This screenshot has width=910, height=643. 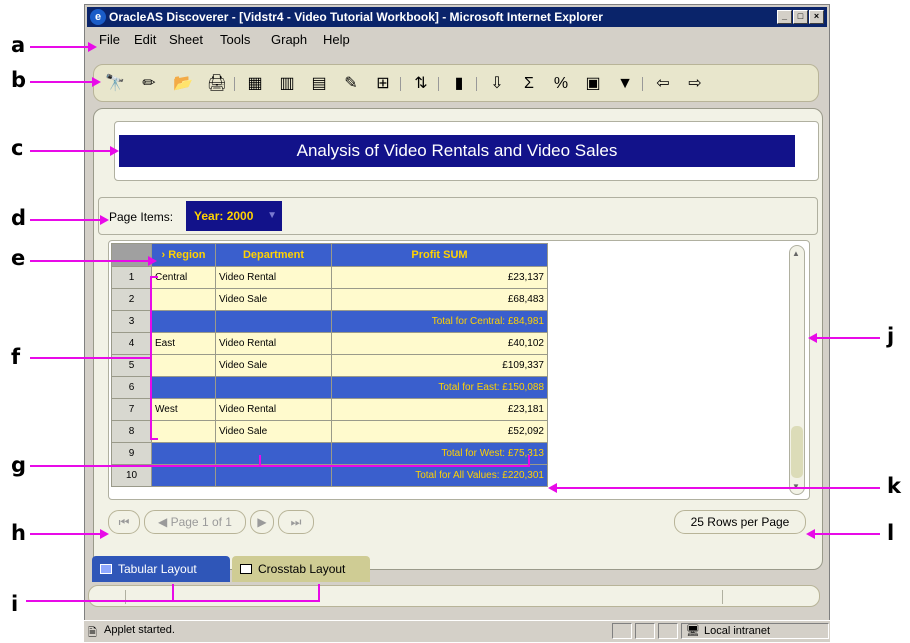 I want to click on menu-sheet: Sheet, so click(x=186, y=39).